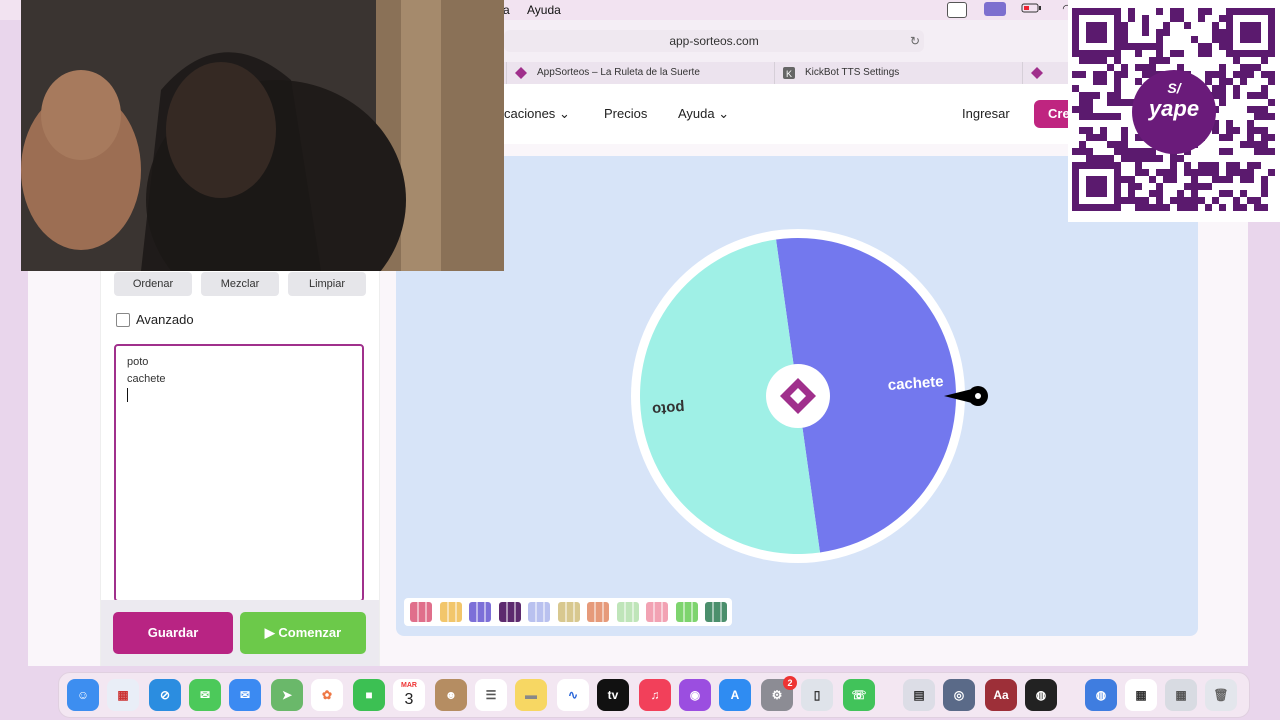 This screenshot has height=720, width=1280. I want to click on downloads-icon: ▦, so click(1181, 695).